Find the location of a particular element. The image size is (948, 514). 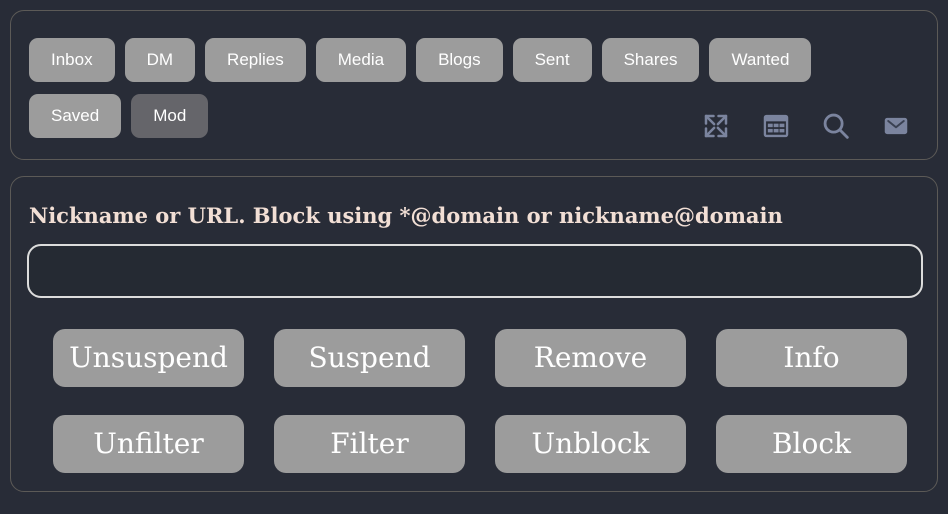

moderation-actions-row-1: Unsuspend Suspend Remove Info is located at coordinates (484, 358).